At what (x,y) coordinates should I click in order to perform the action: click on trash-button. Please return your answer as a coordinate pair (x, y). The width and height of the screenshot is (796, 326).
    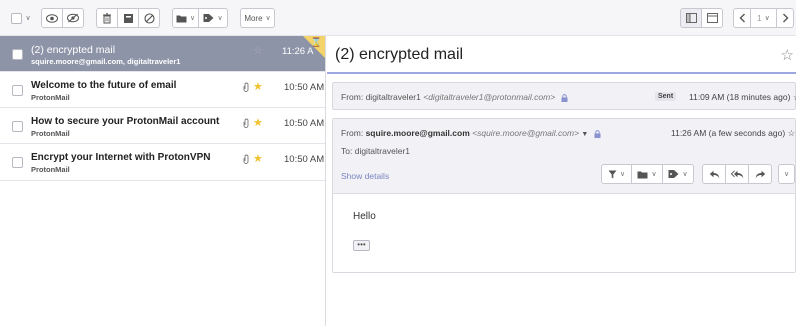
    Looking at the image, I should click on (107, 18).